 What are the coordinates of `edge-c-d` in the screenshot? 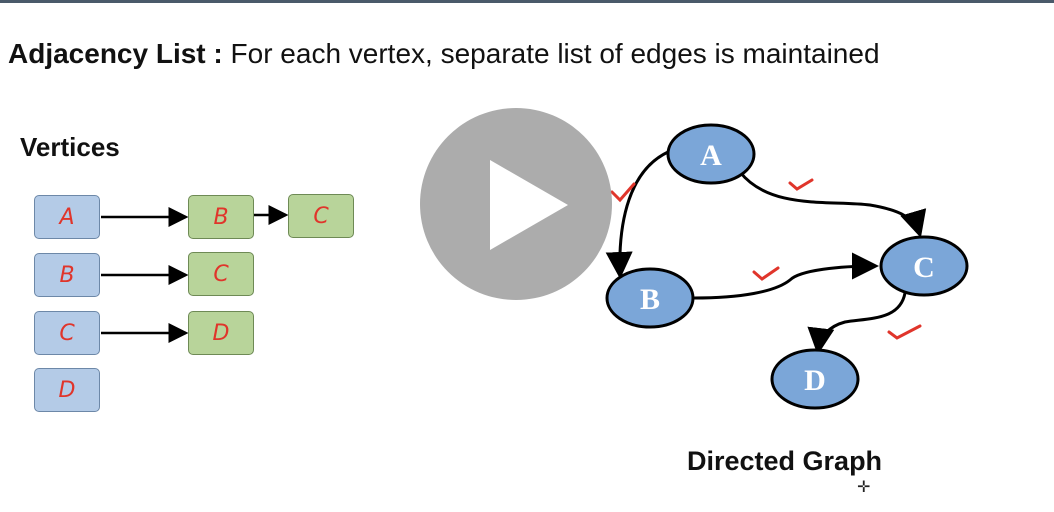 It's located at (857, 323).